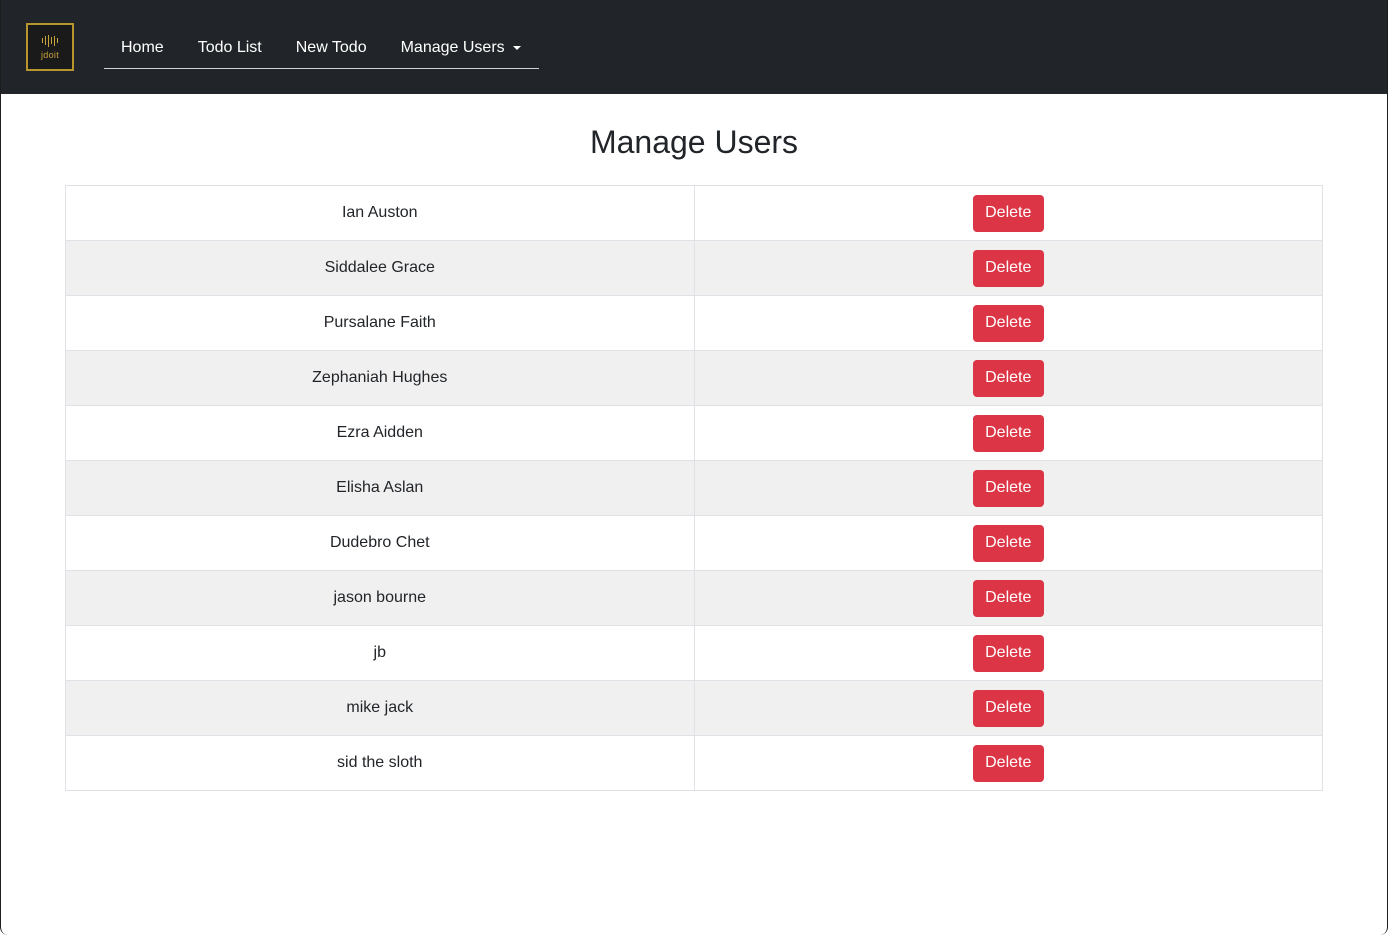 The width and height of the screenshot is (1388, 935). I want to click on nav-dropdown-label: Manage Users, so click(452, 47).